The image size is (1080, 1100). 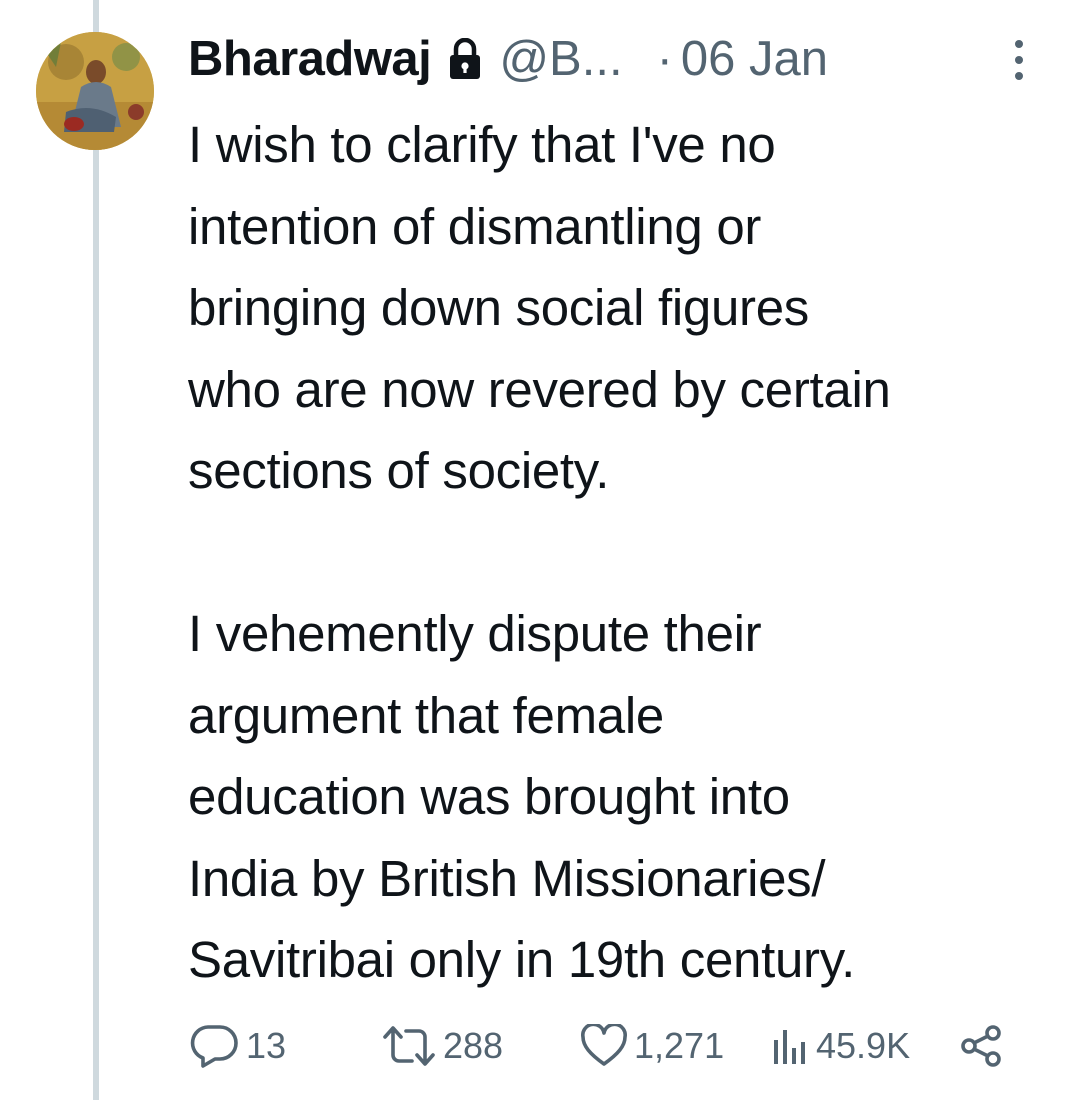 I want to click on repost-count: 288, so click(x=473, y=1045).